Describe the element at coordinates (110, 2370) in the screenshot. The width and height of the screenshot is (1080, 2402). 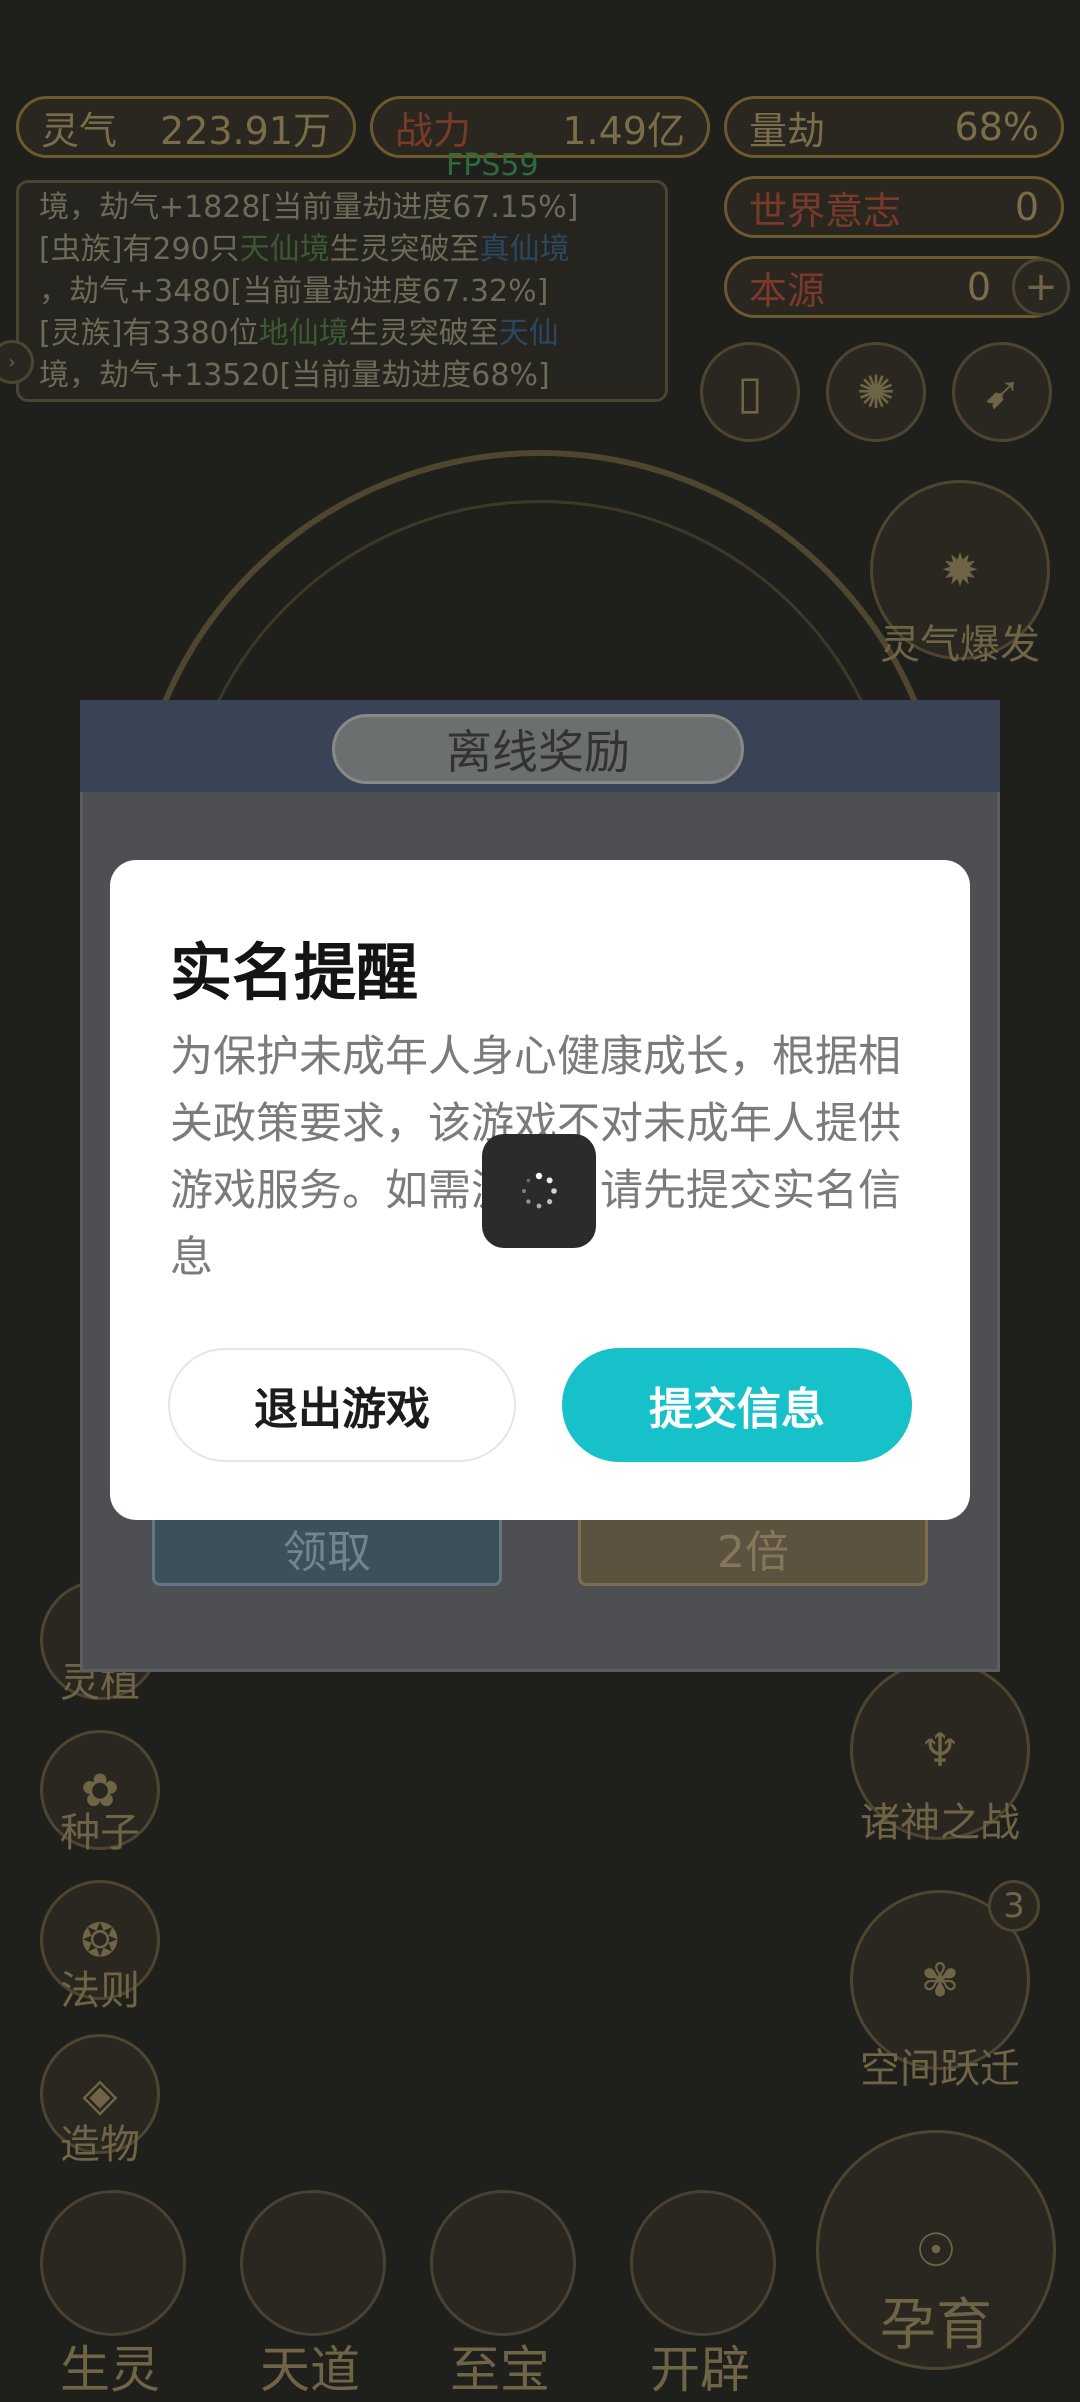
I see `bottom-nav-label: 生灵` at that location.